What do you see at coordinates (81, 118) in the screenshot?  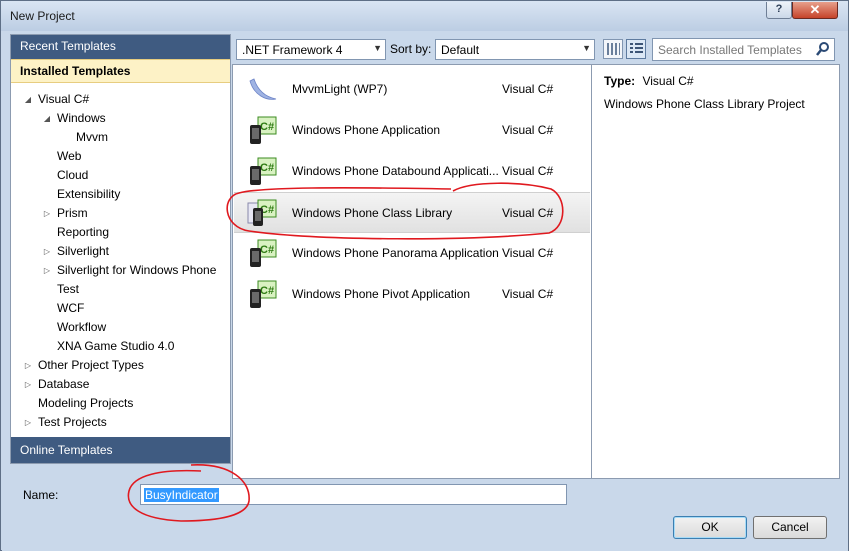 I see `tree-item-label: Windows` at bounding box center [81, 118].